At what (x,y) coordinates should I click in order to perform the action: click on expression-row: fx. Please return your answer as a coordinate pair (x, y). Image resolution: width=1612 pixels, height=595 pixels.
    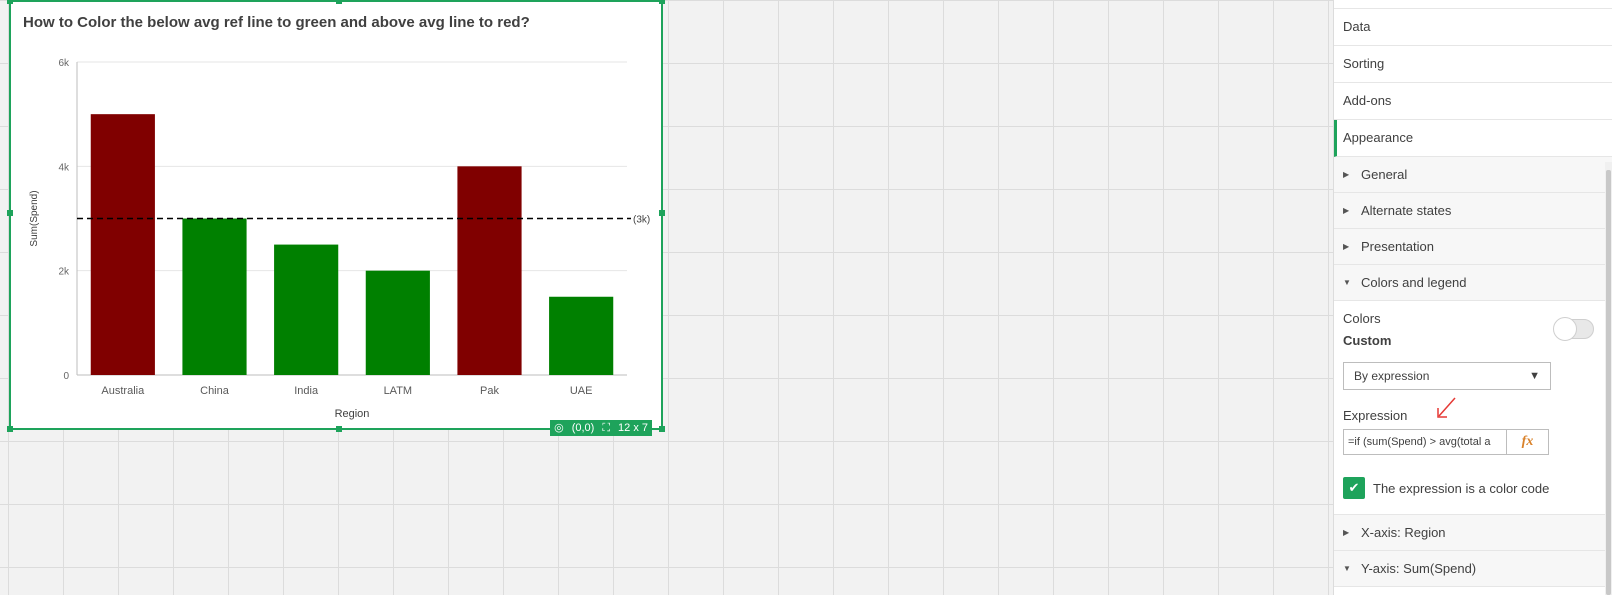
    Looking at the image, I should click on (1446, 442).